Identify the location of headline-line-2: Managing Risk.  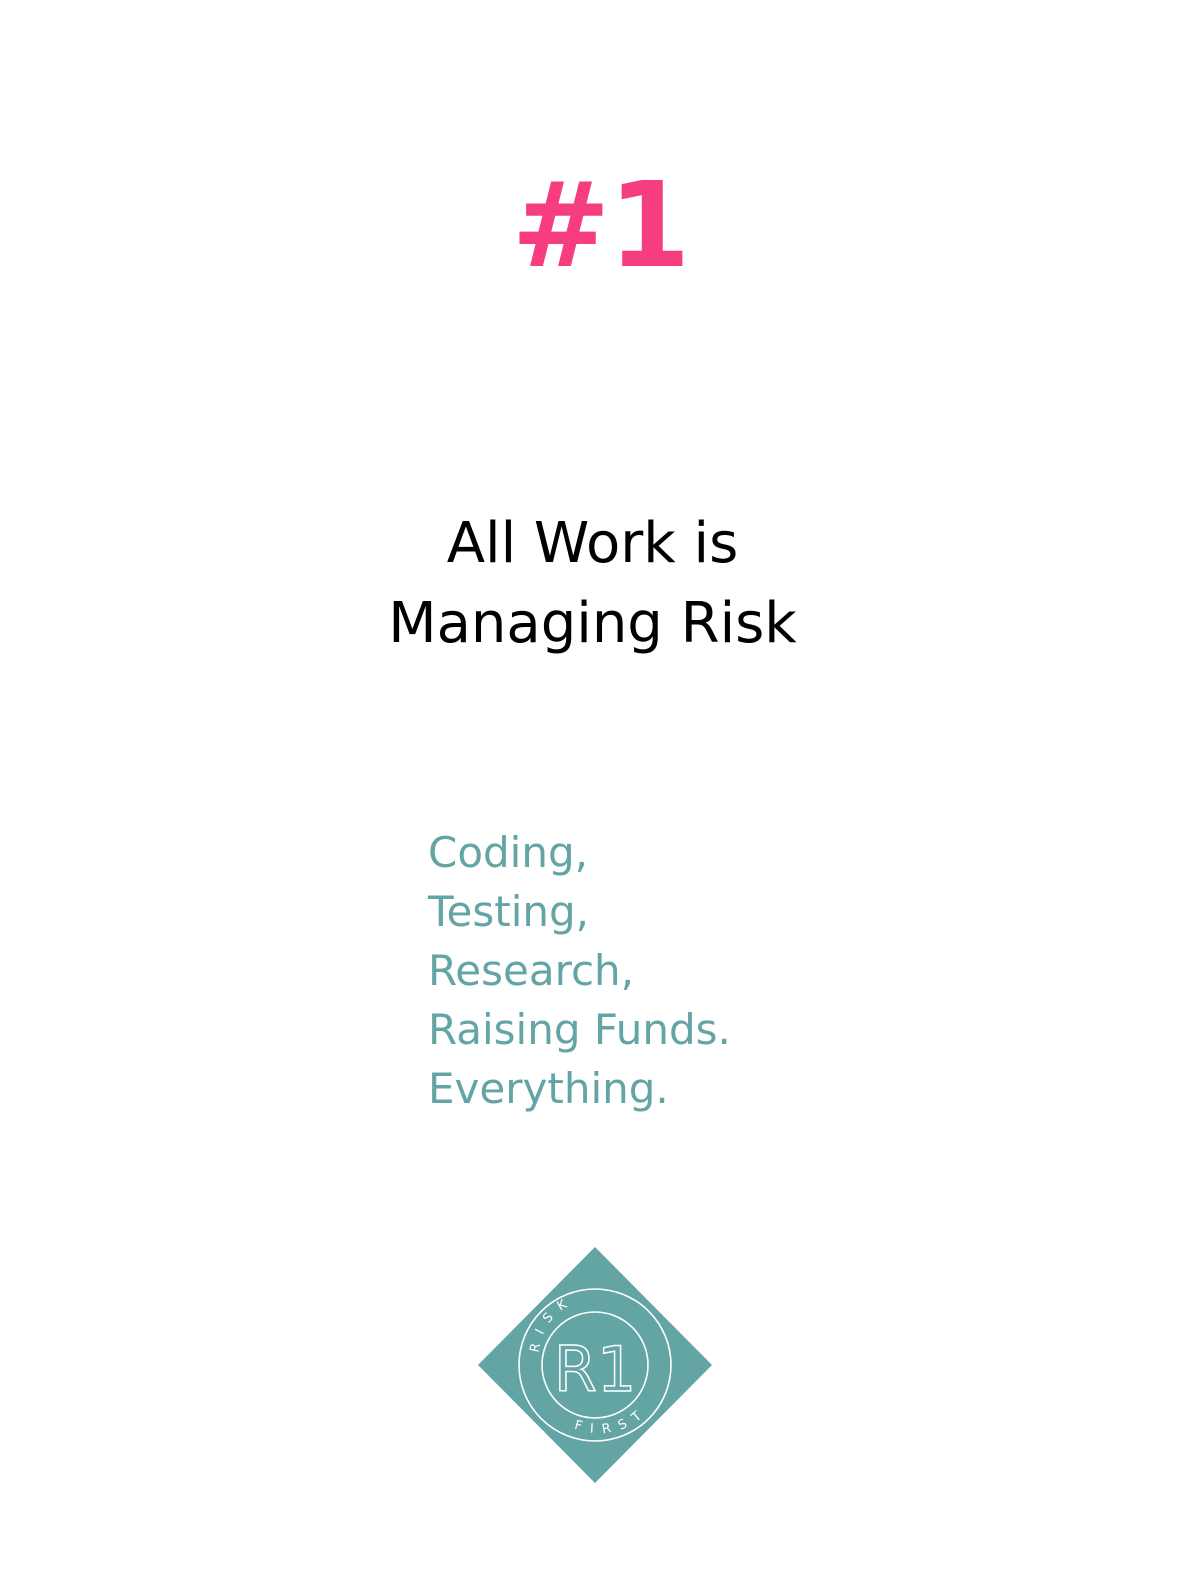
(592, 623).